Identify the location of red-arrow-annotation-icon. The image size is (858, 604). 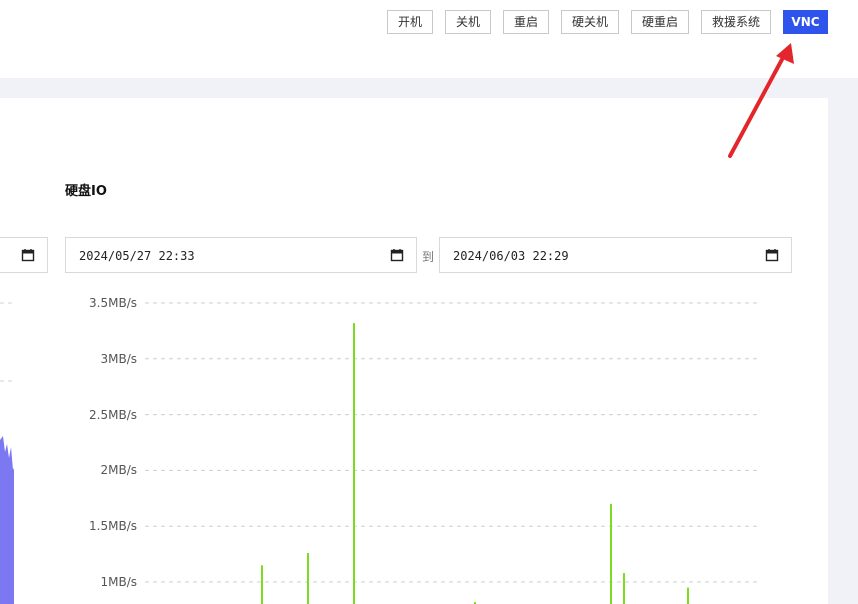
(761, 100).